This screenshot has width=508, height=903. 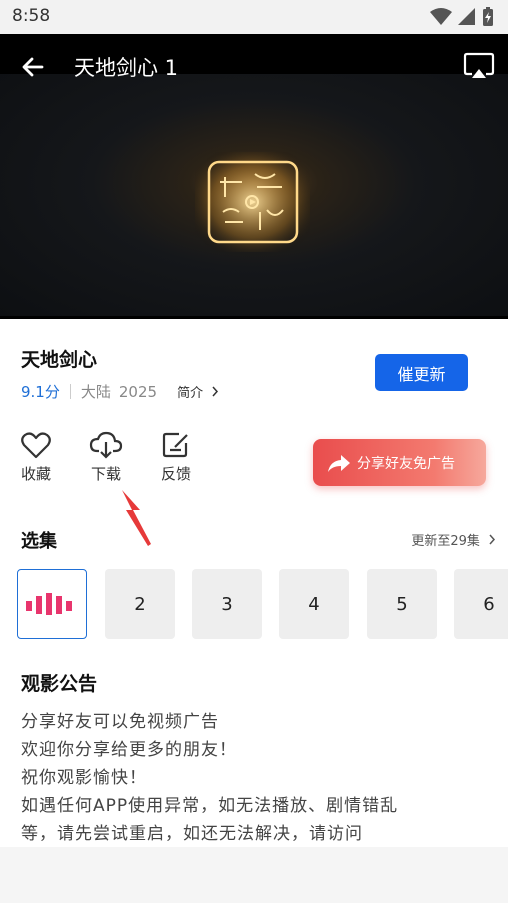 I want to click on player-title: 天地剑心 1, so click(x=126, y=68).